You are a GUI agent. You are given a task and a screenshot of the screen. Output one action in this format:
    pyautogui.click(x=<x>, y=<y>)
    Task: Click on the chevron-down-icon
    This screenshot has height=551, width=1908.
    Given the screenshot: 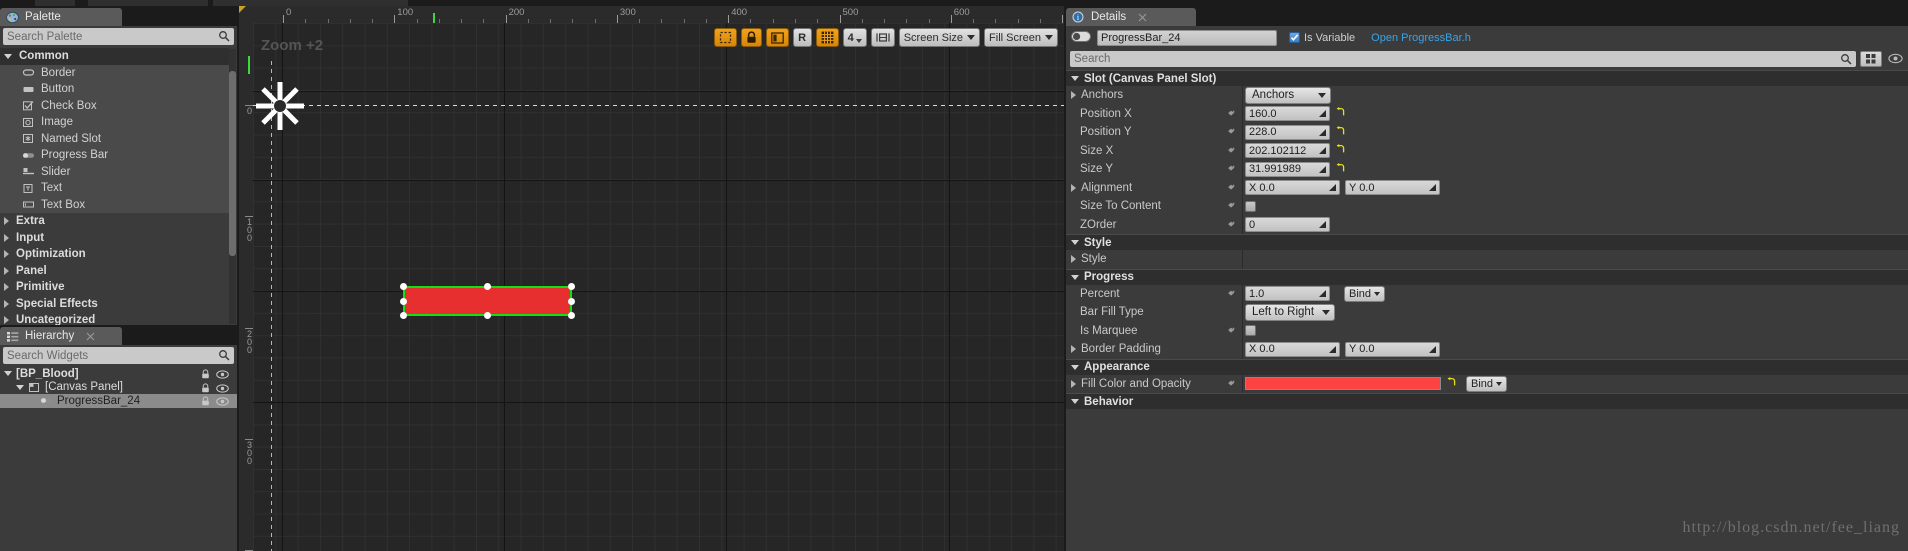 What is the action you would take?
    pyautogui.click(x=20, y=387)
    